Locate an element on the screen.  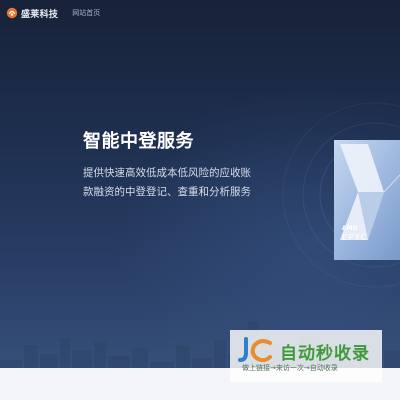
brand-logo-icon is located at coordinates (12, 13).